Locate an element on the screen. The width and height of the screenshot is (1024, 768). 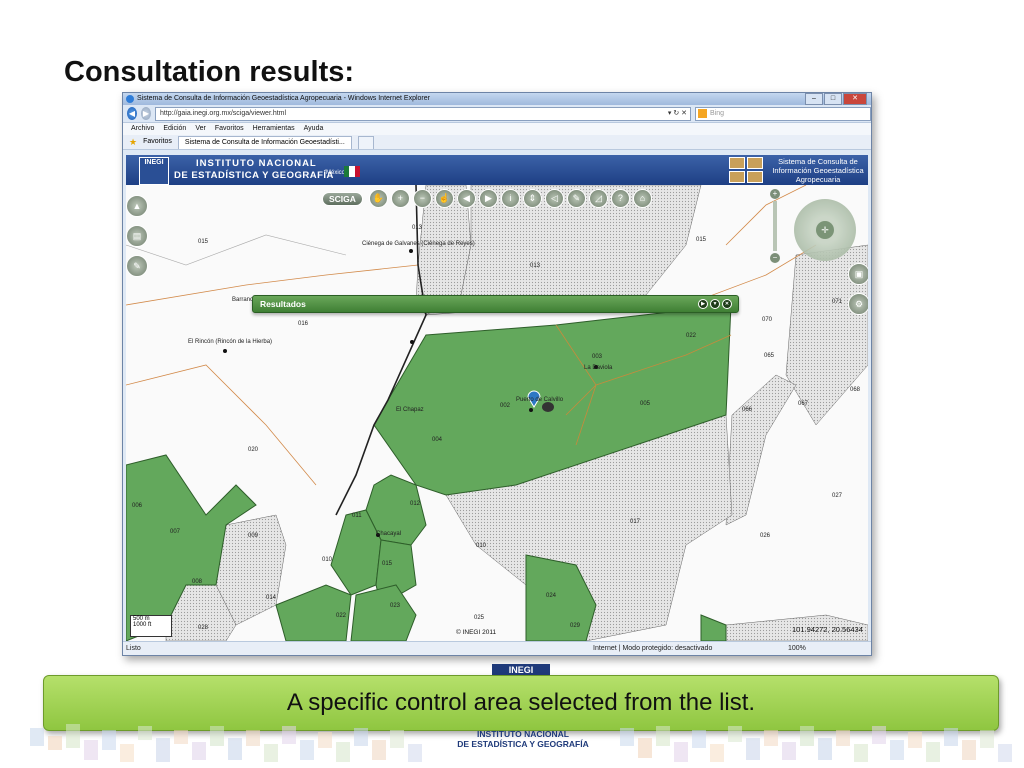
map-label: 007 is located at coordinates (175, 532).